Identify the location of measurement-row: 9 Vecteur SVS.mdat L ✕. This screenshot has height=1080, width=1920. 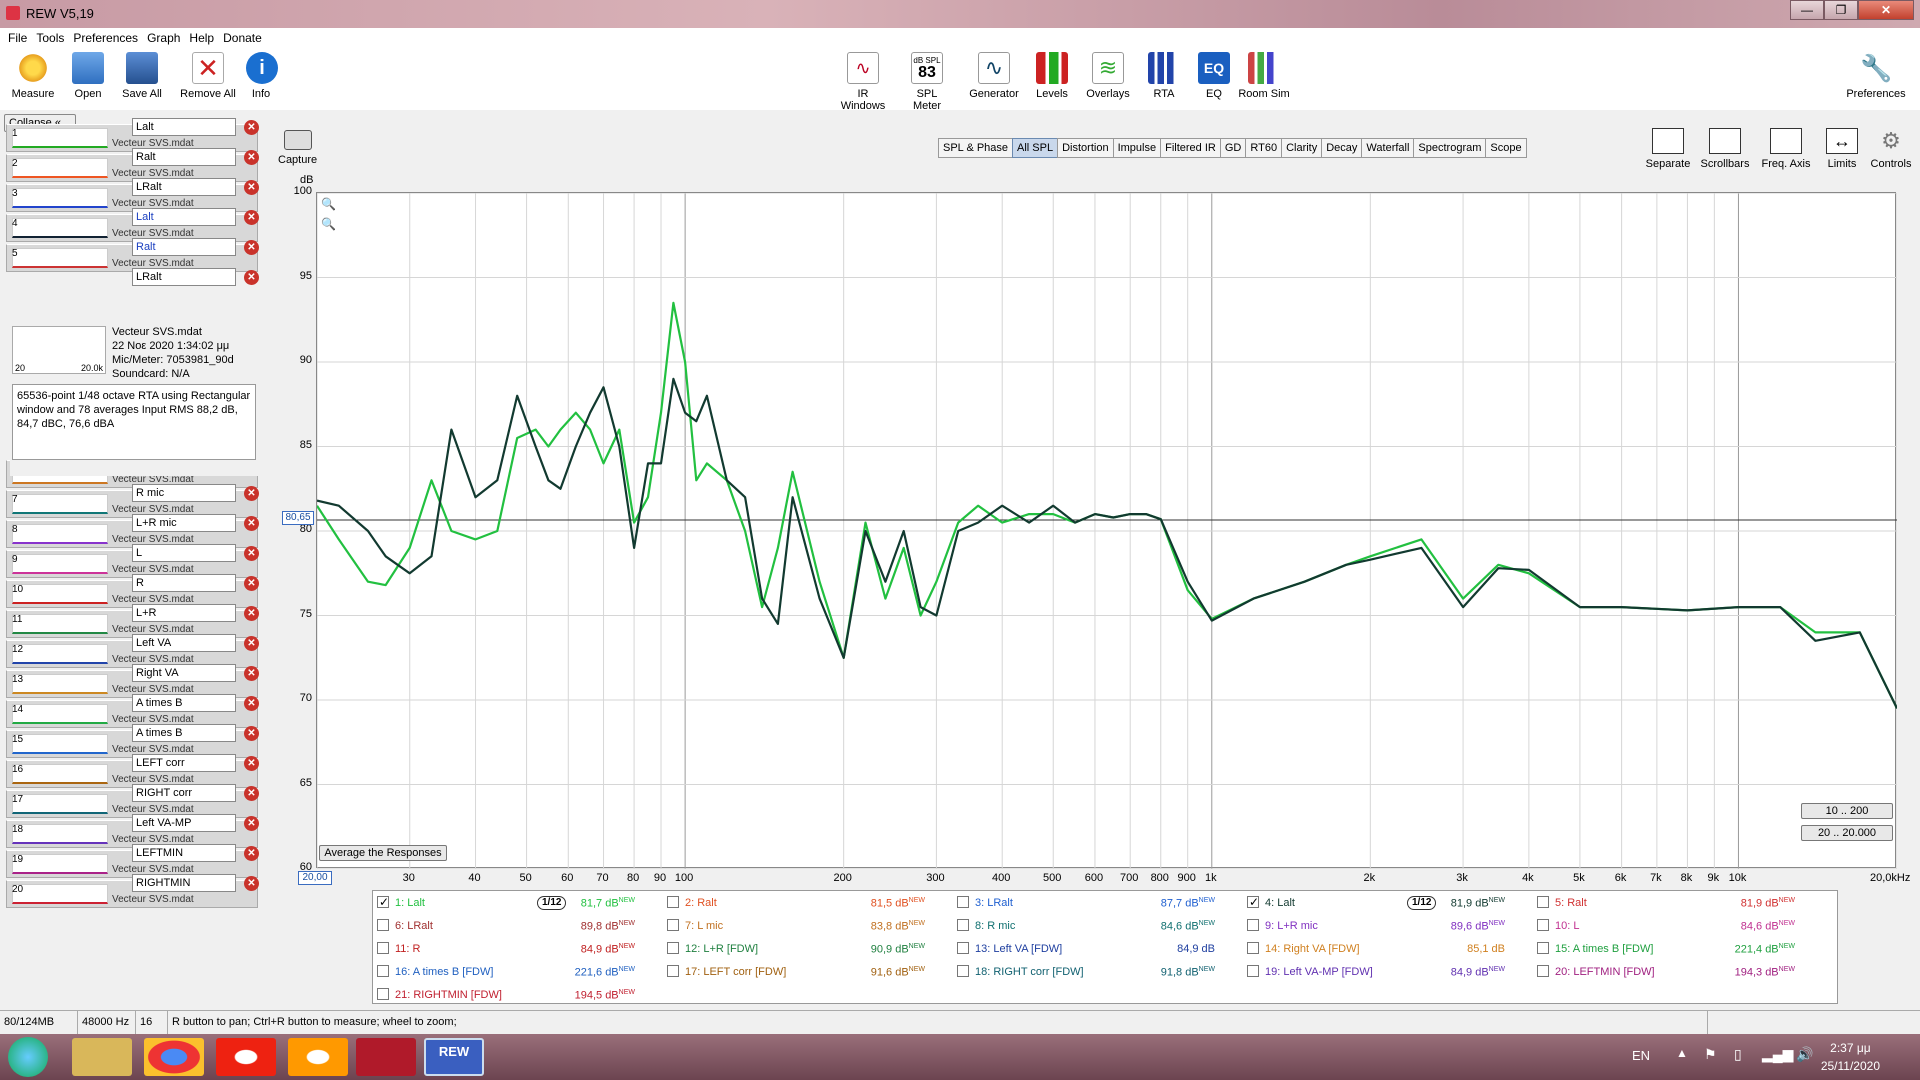
(133, 561).